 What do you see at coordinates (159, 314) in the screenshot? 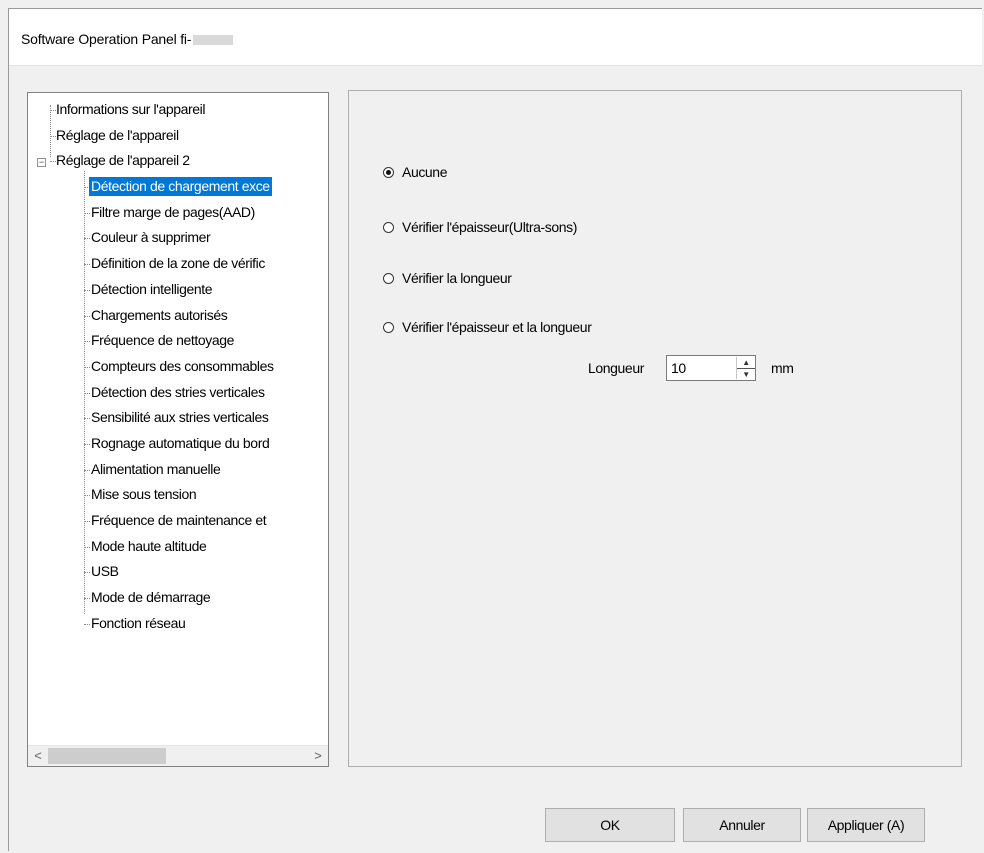
I see `tree-item-label: Chargements autorisés` at bounding box center [159, 314].